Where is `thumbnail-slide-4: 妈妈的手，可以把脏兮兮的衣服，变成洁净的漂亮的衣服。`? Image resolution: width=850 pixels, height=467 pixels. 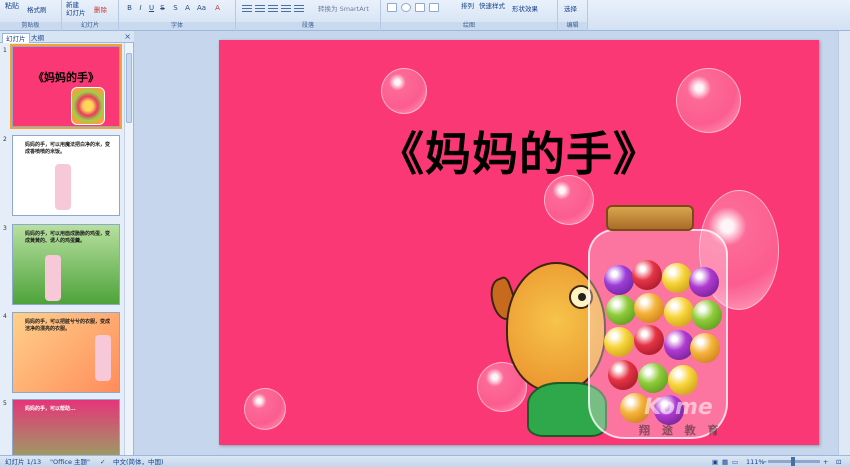 thumbnail-slide-4: 妈妈的手，可以把脏兮兮的衣服，变成洁净的漂亮的衣服。 is located at coordinates (66, 352).